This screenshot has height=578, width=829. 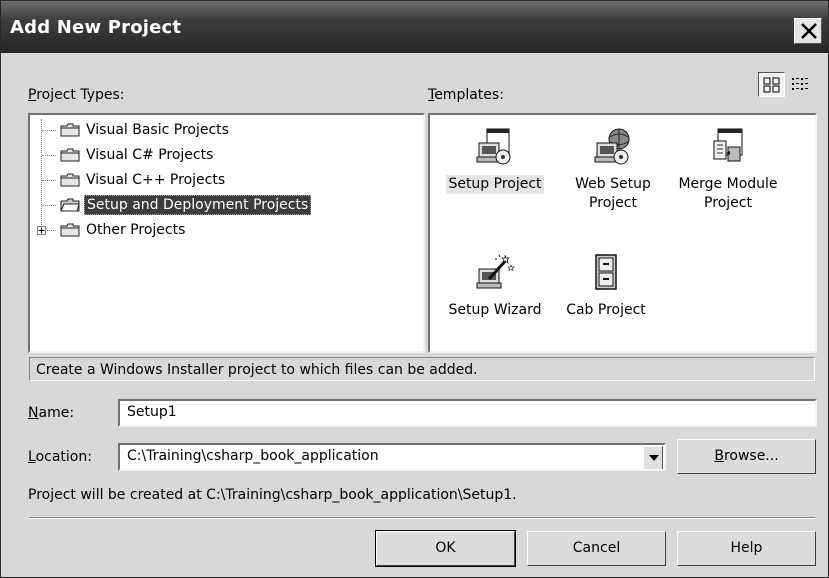 I want to click on close-button, so click(x=808, y=31).